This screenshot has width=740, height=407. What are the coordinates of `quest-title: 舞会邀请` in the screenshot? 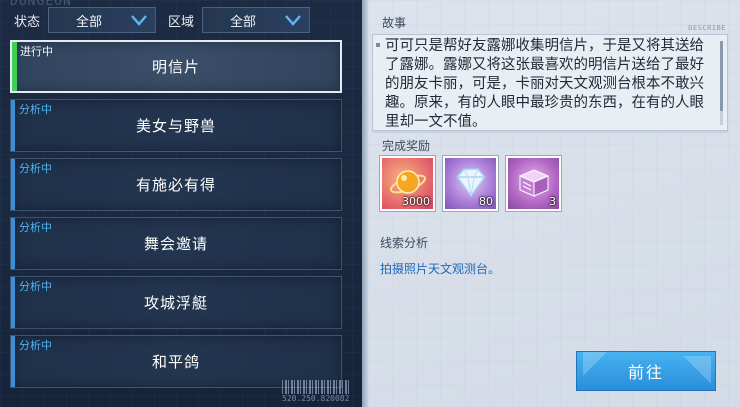 It's located at (175, 244).